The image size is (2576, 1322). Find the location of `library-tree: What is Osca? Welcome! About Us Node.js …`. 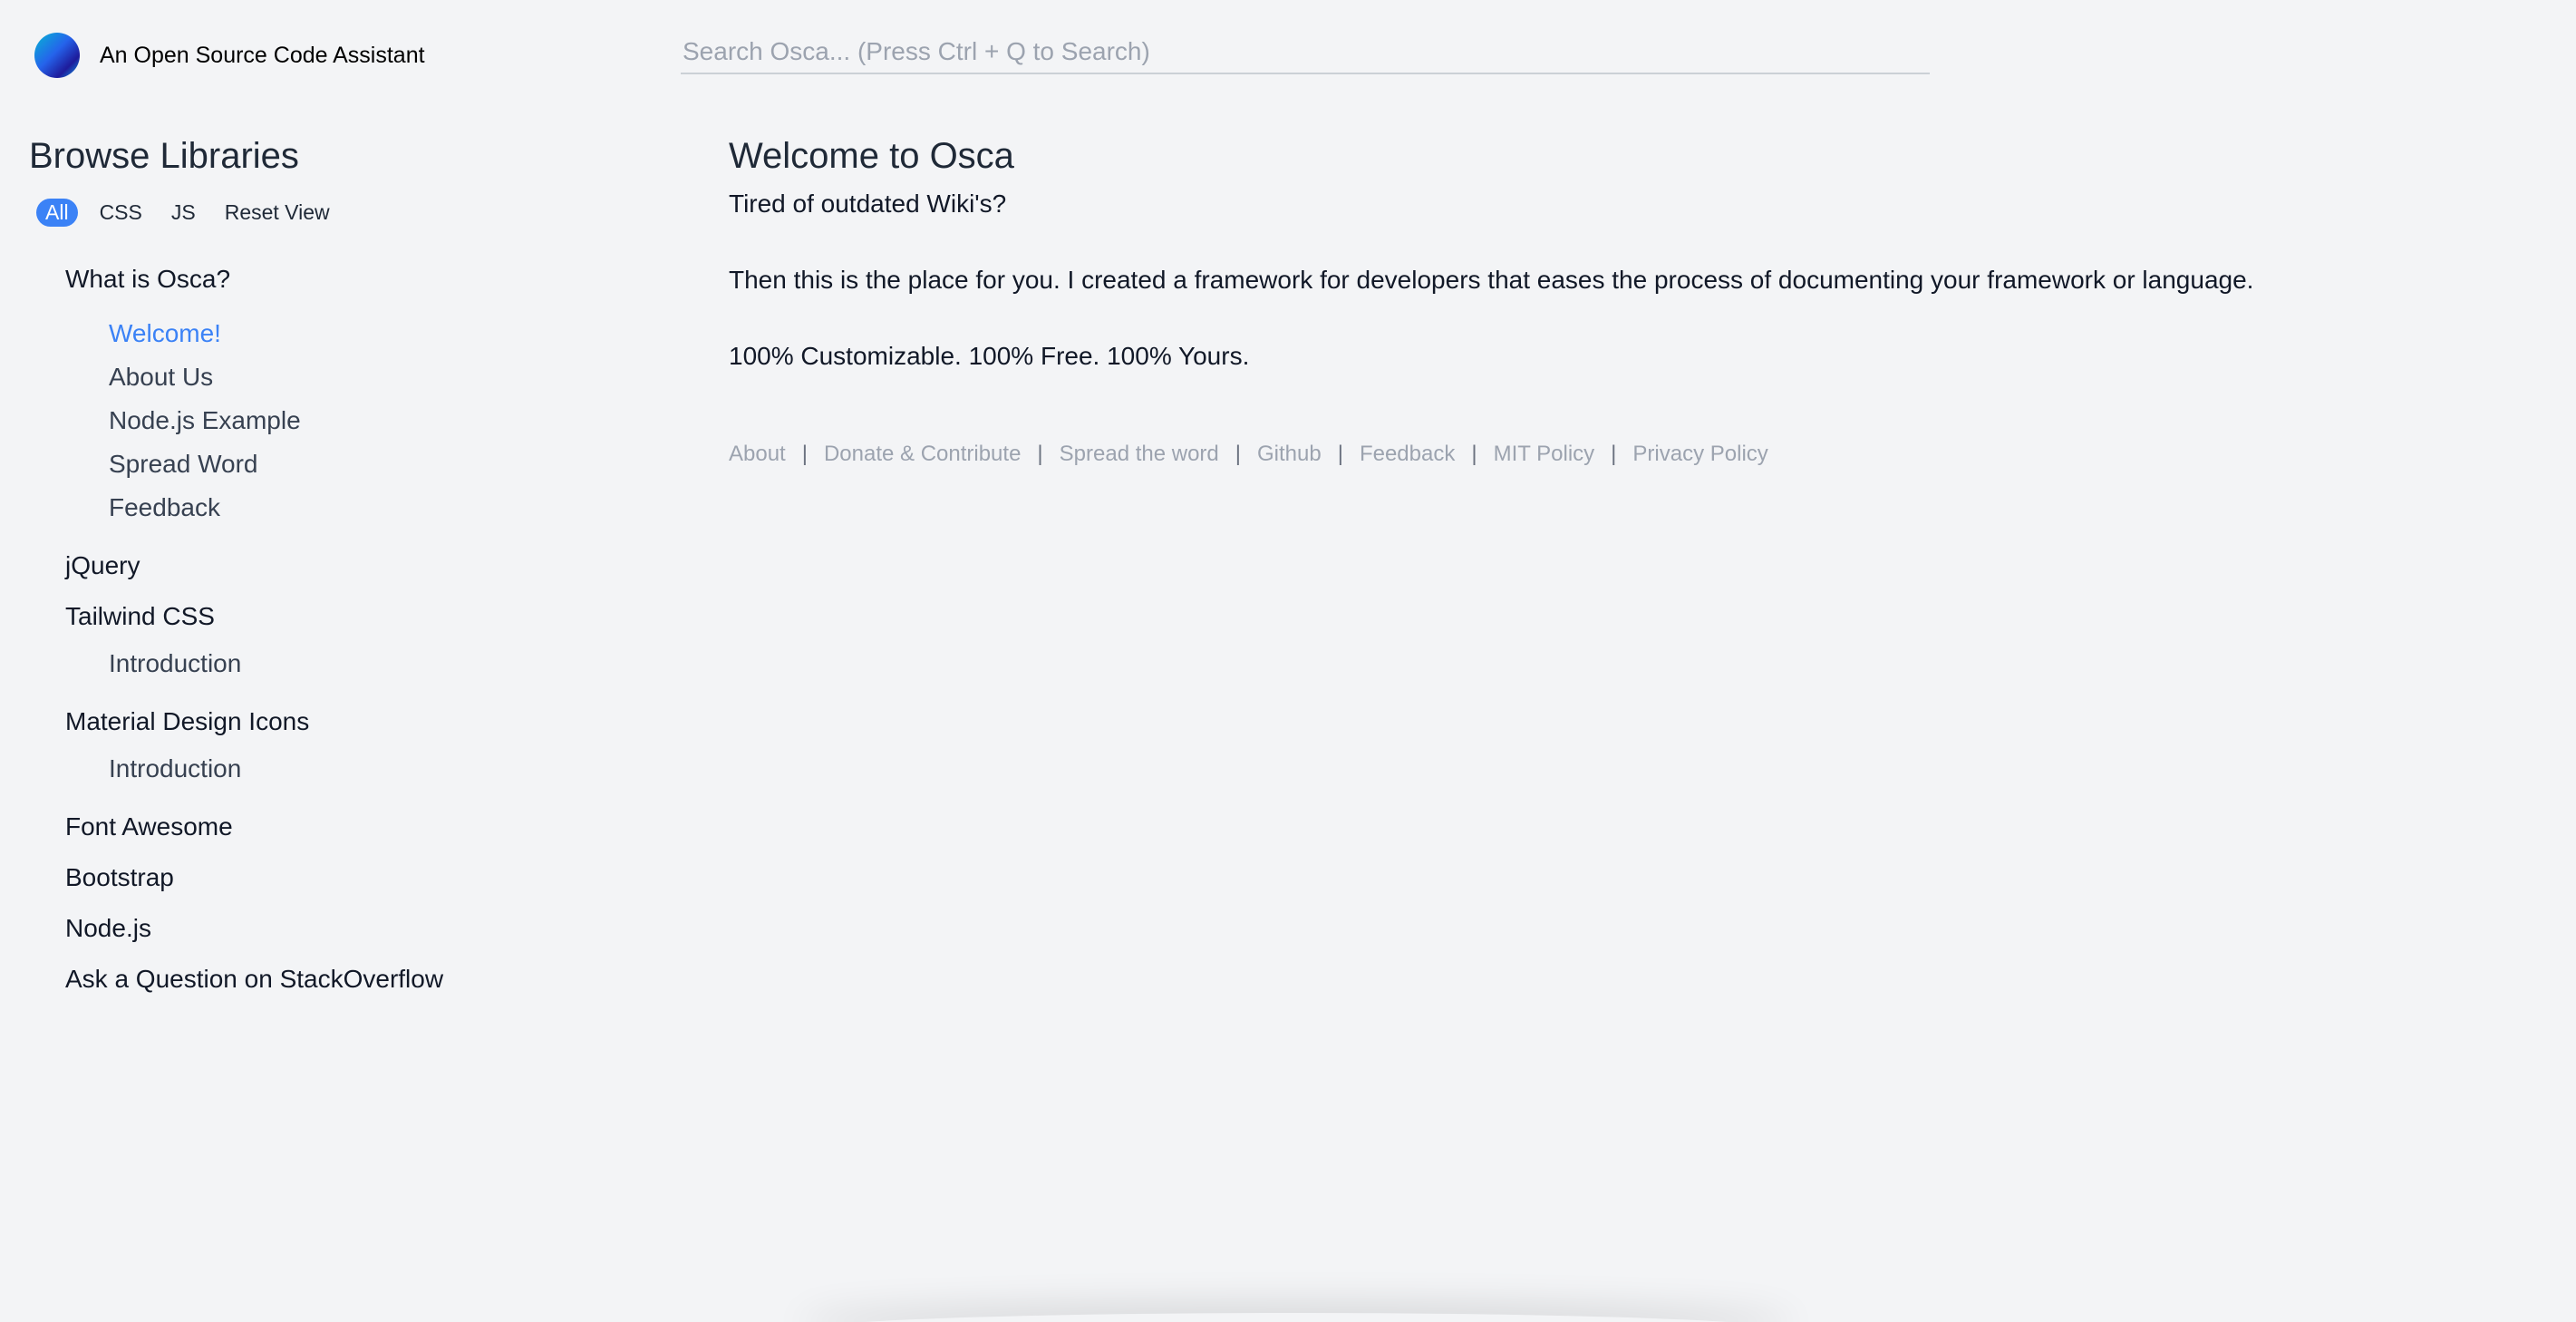

library-tree: What is Osca? Welcome! About Us Node.js … is located at coordinates (355, 629).